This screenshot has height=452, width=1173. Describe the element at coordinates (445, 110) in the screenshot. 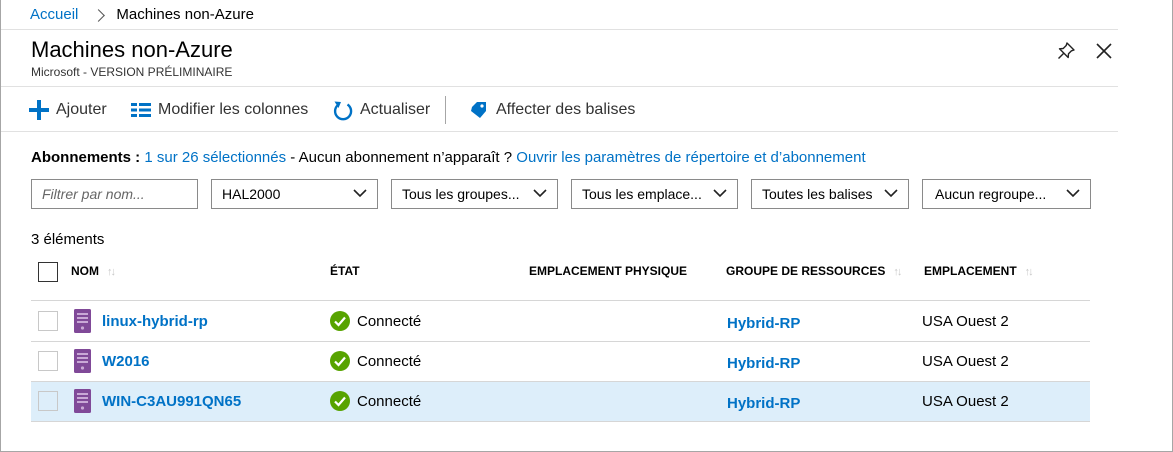

I see `toolbar-divider` at that location.